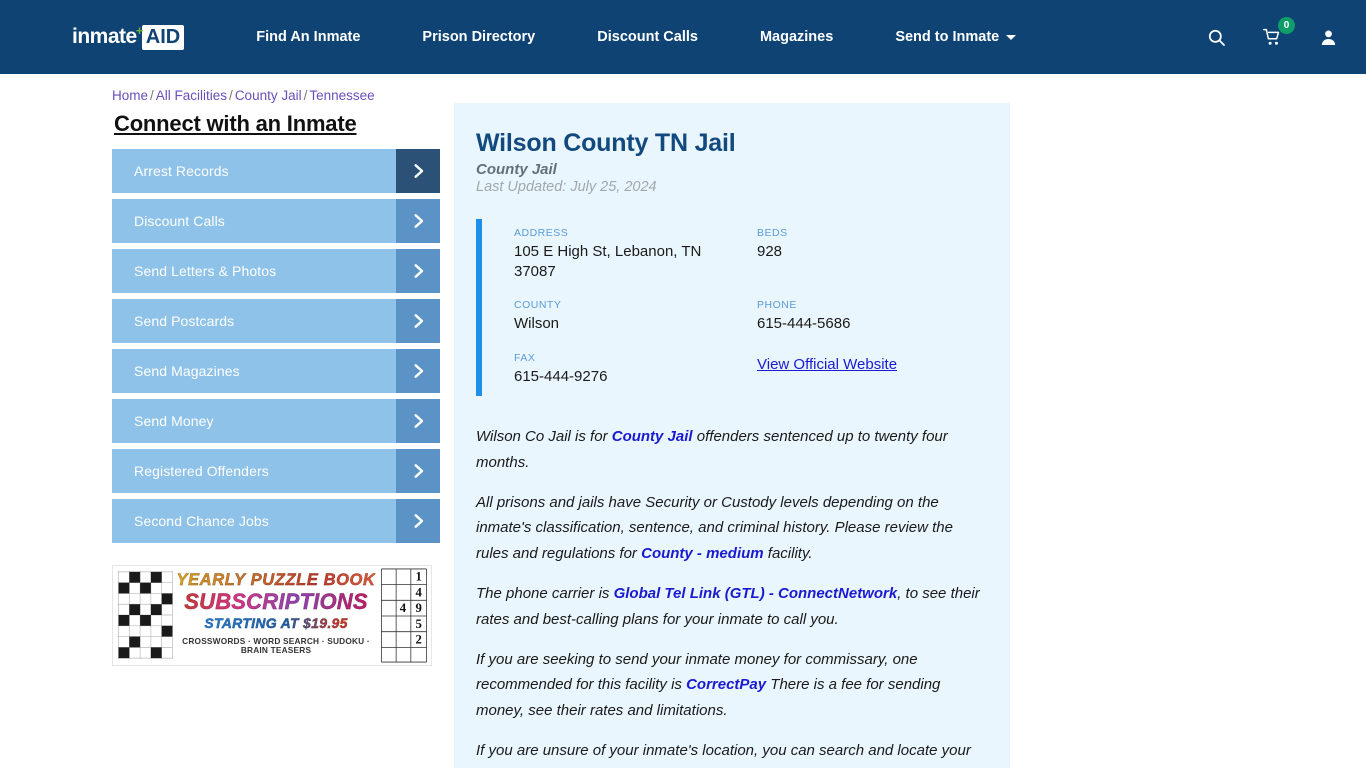 Image resolution: width=1366 pixels, height=768 pixels. Describe the element at coordinates (544, 436) in the screenshot. I see `p1-text-a: Wilson Co Jail is for` at that location.